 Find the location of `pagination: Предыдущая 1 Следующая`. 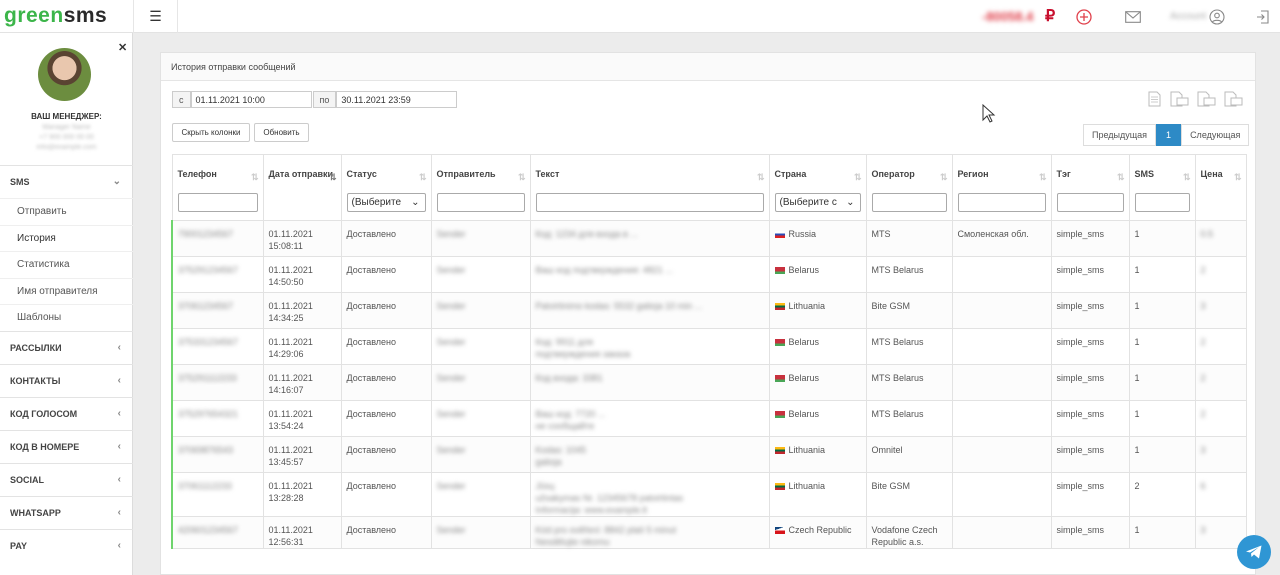

pagination: Предыдущая 1 Следующая is located at coordinates (1166, 135).